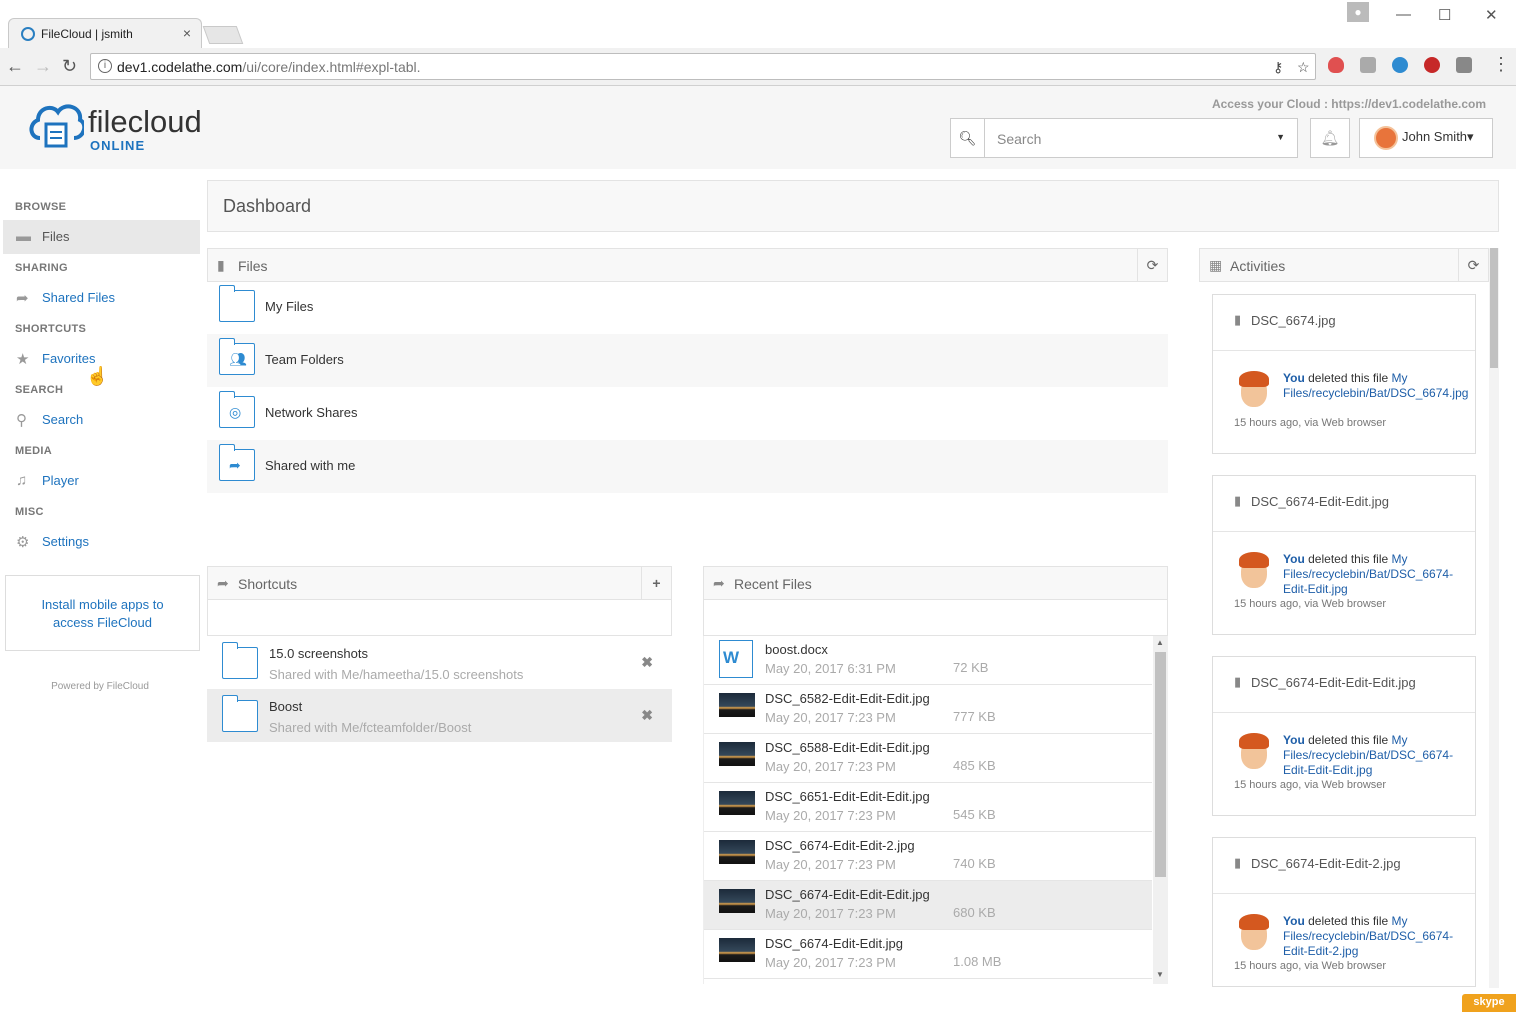 This screenshot has height=1012, width=1516. Describe the element at coordinates (1333, 682) in the screenshot. I see `activity-file-name: DSC_6674-Edit-Edit-Edit.jpg` at that location.